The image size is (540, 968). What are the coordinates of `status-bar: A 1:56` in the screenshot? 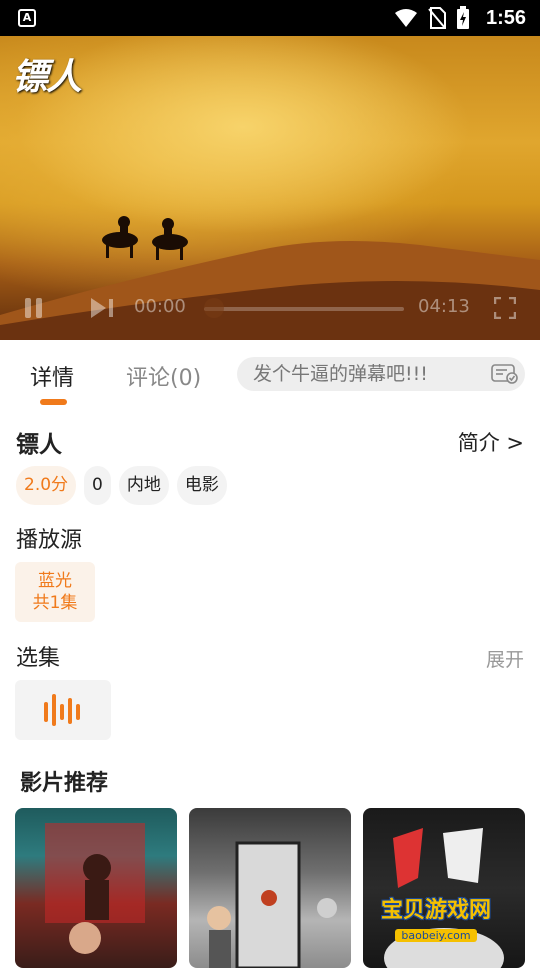 It's located at (270, 18).